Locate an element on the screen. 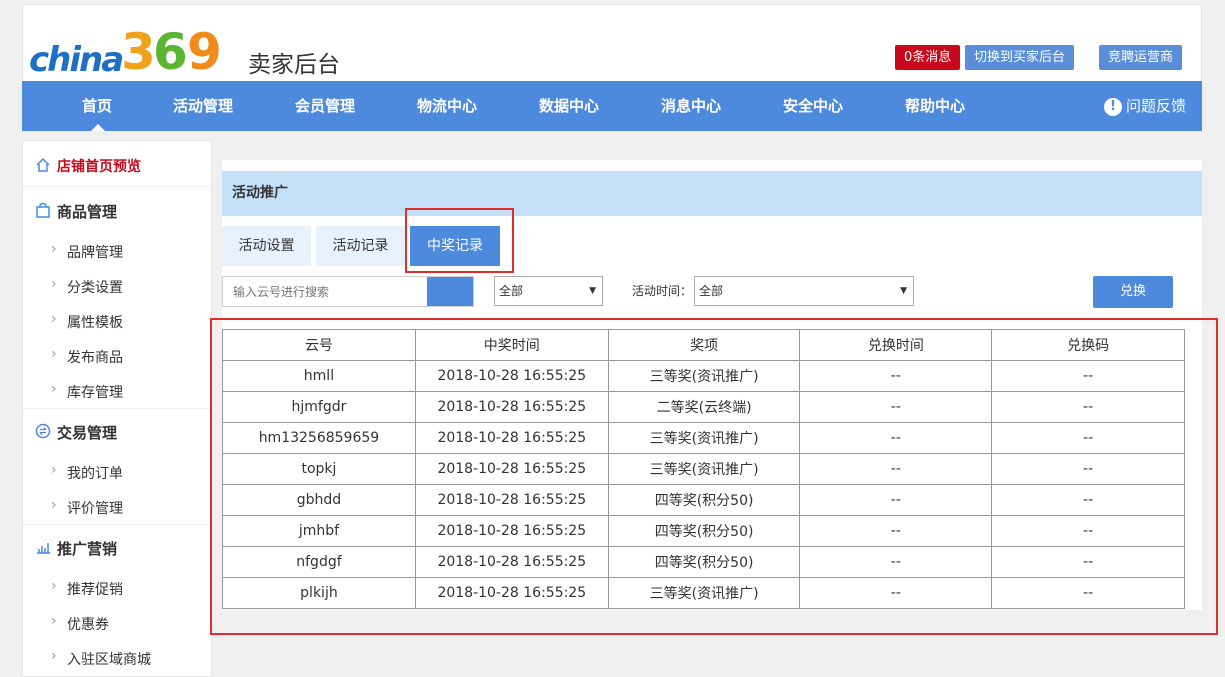 The image size is (1225, 677). table-header-row: 云号 中奖时间 奖项 兑换时间 兑换码 is located at coordinates (703, 345).